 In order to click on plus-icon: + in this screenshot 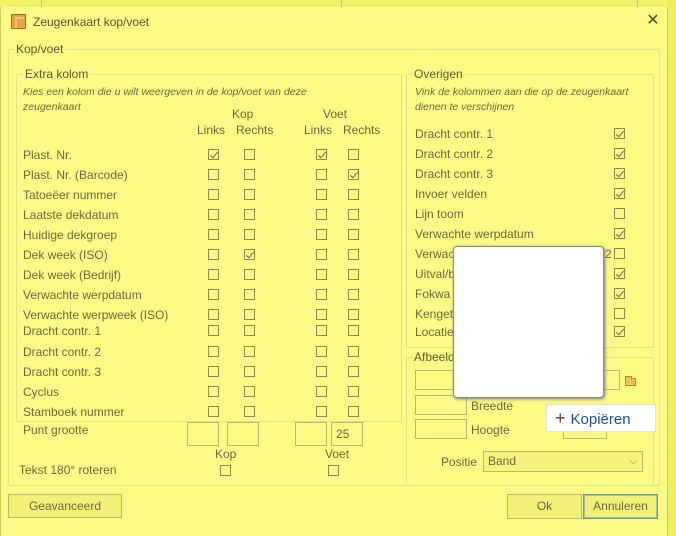, I will do `click(560, 418)`.